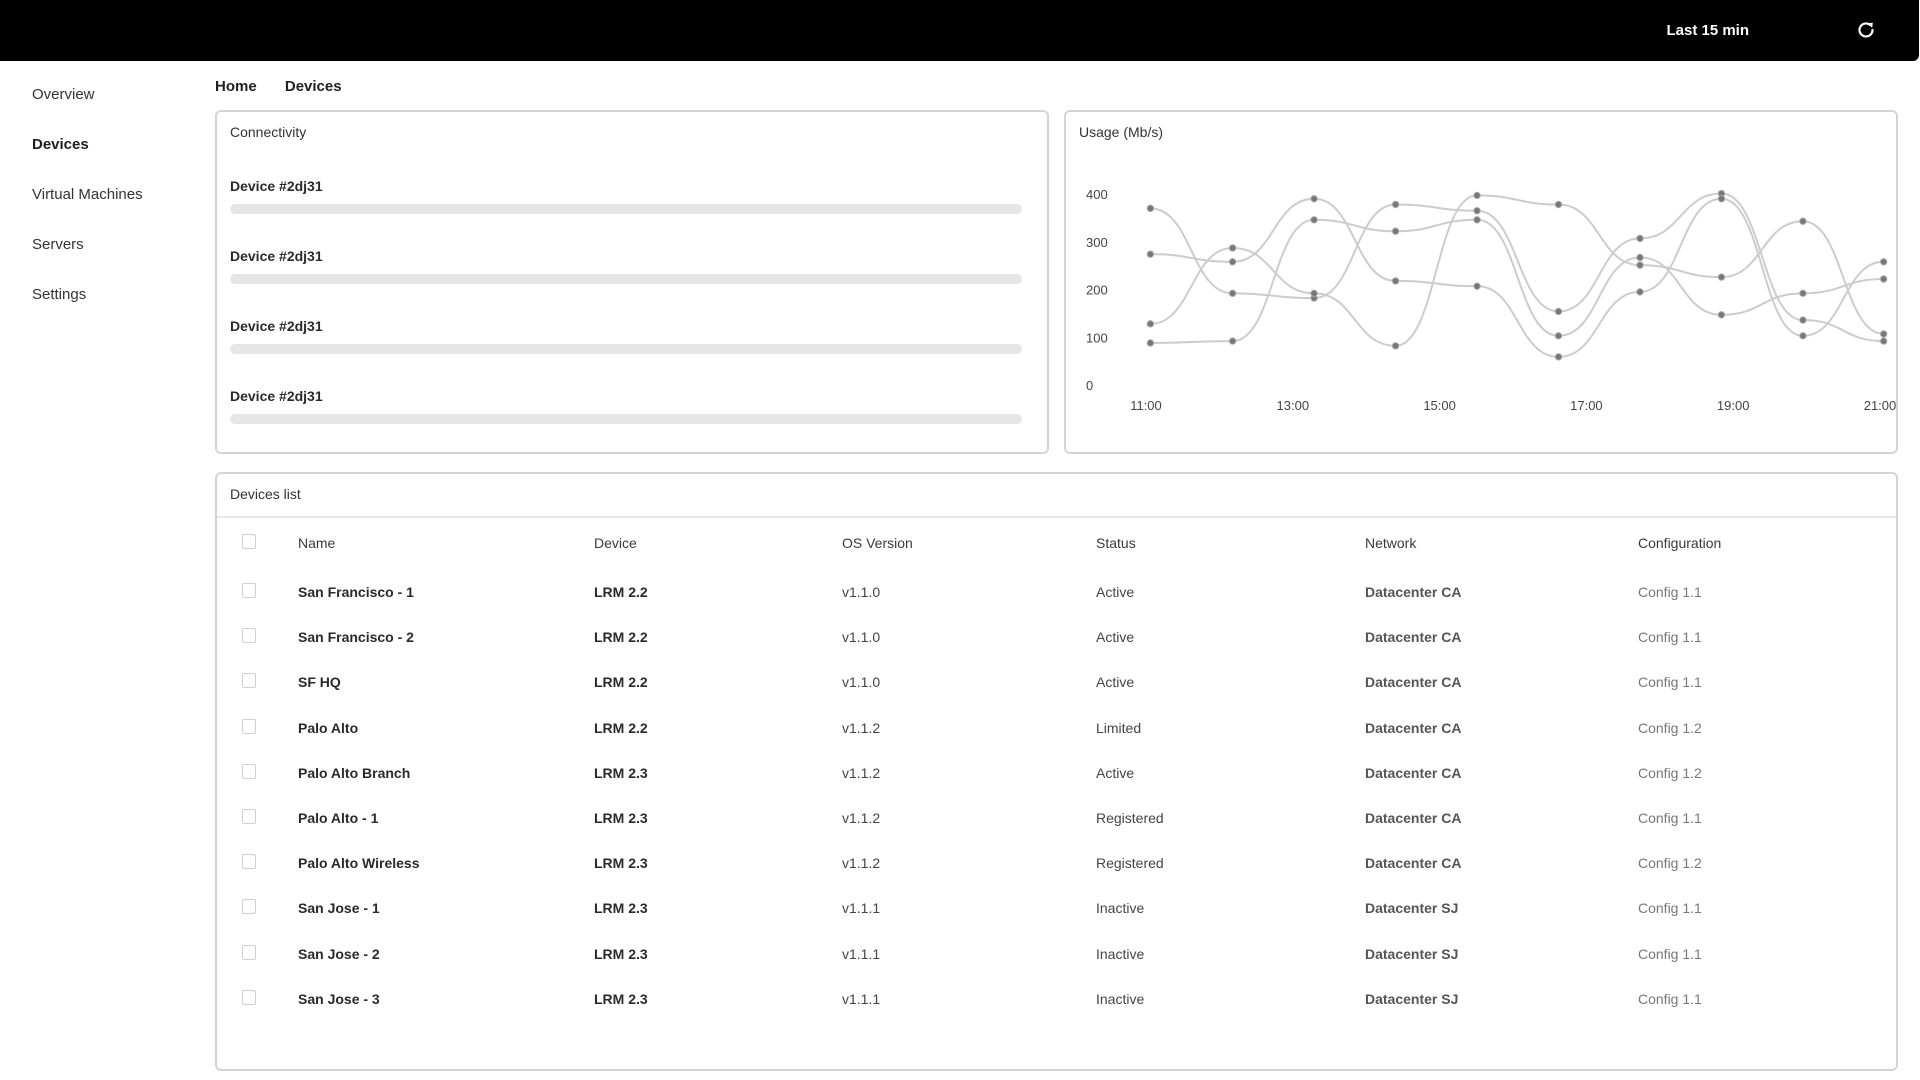  I want to click on x-tick-label: 19:00, so click(1733, 405).